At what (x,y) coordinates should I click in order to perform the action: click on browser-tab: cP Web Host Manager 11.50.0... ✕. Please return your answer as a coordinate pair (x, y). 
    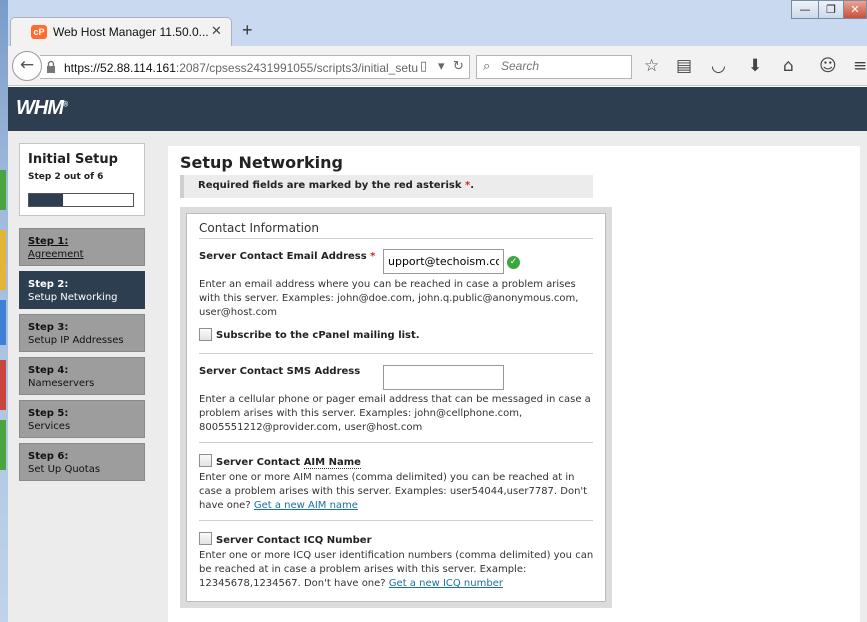
    Looking at the image, I should click on (121, 32).